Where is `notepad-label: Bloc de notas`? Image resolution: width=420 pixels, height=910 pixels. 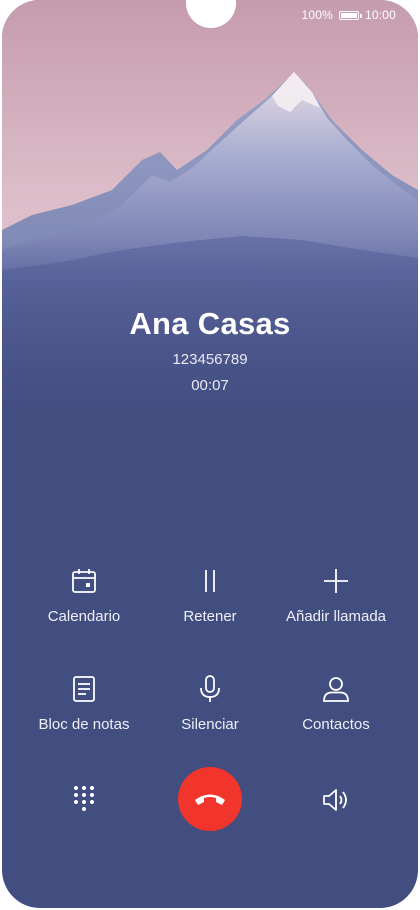
notepad-label: Bloc de notas is located at coordinates (84, 724).